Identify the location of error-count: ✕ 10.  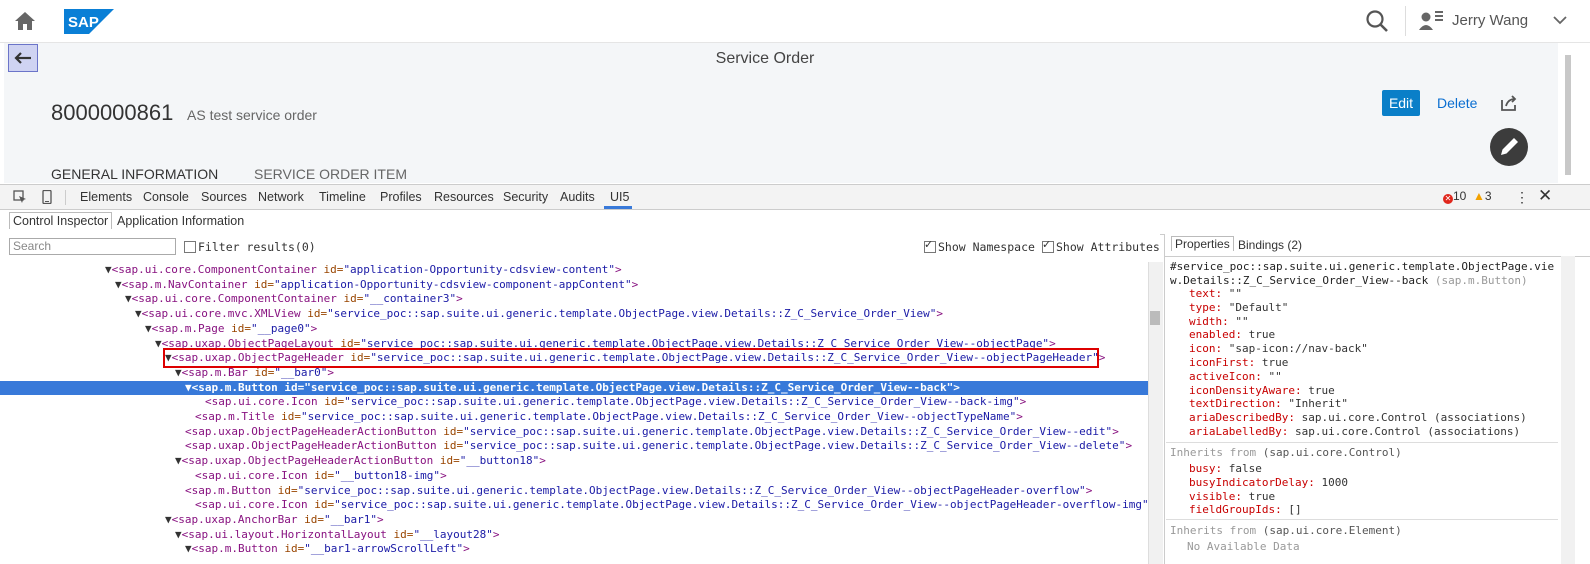
(1454, 196).